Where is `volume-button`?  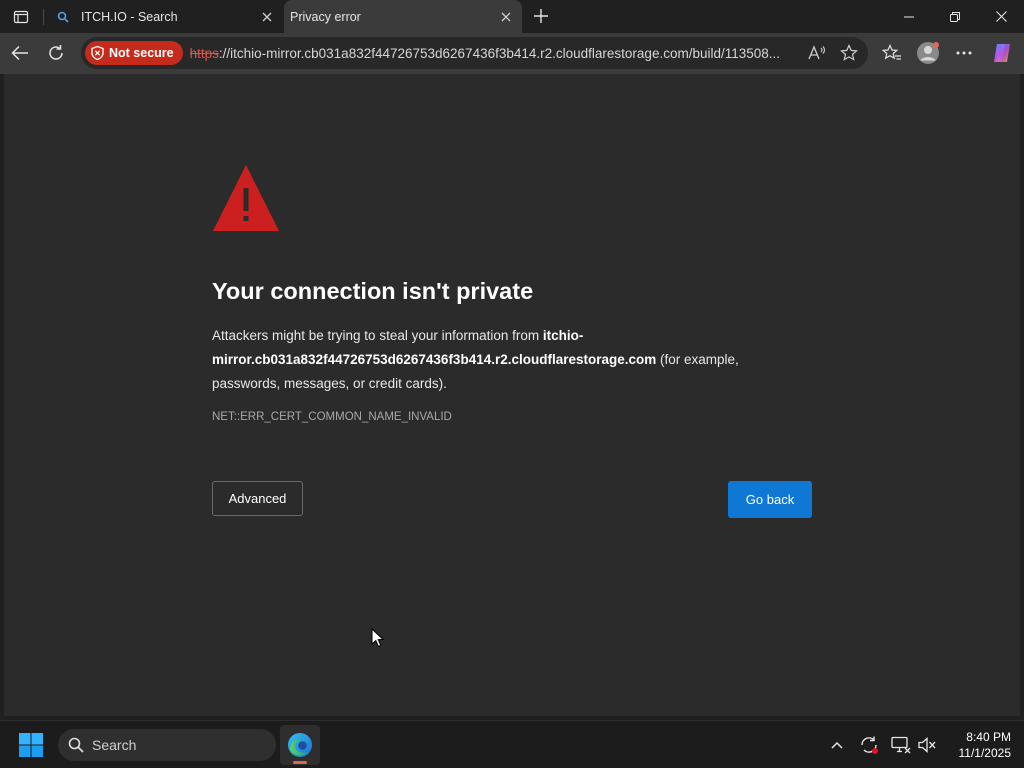 volume-button is located at coordinates (927, 745).